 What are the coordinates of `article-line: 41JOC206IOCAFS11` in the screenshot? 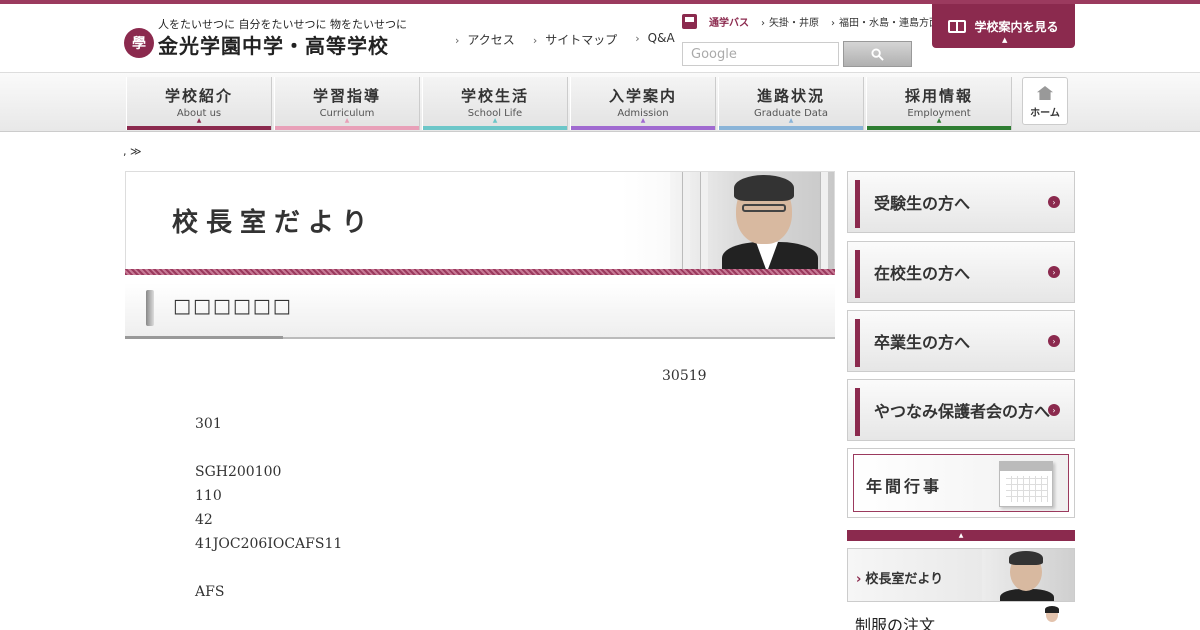 It's located at (269, 544).